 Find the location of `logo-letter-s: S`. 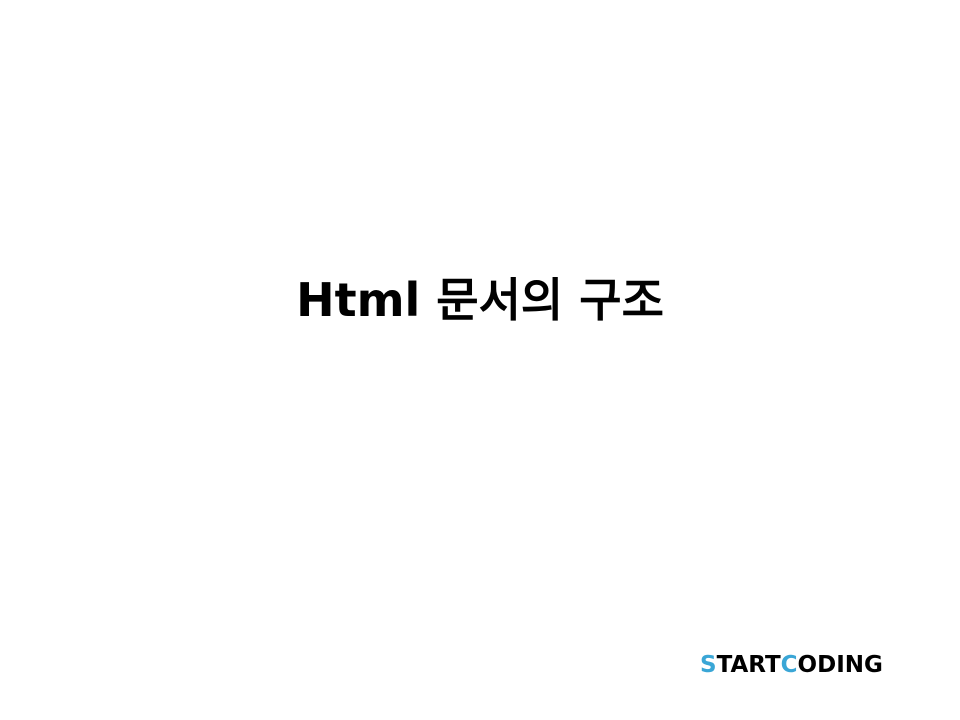

logo-letter-s: S is located at coordinates (708, 665).